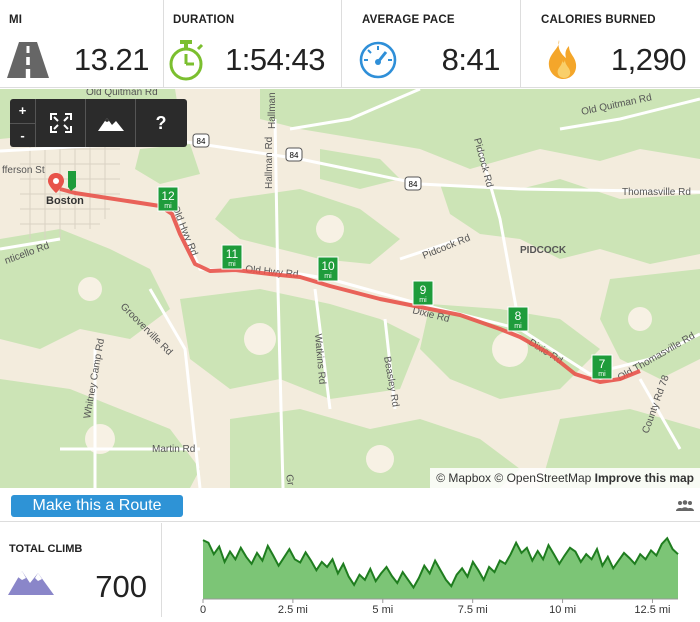 The image size is (700, 622). I want to click on duration-stat: DURATION 1:54:43, so click(253, 44).